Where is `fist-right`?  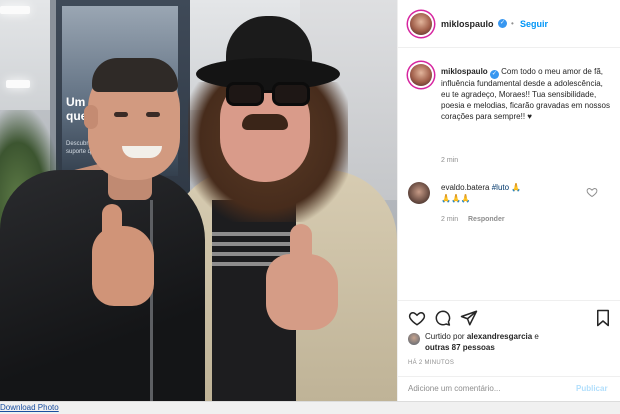 fist-right is located at coordinates (302, 292).